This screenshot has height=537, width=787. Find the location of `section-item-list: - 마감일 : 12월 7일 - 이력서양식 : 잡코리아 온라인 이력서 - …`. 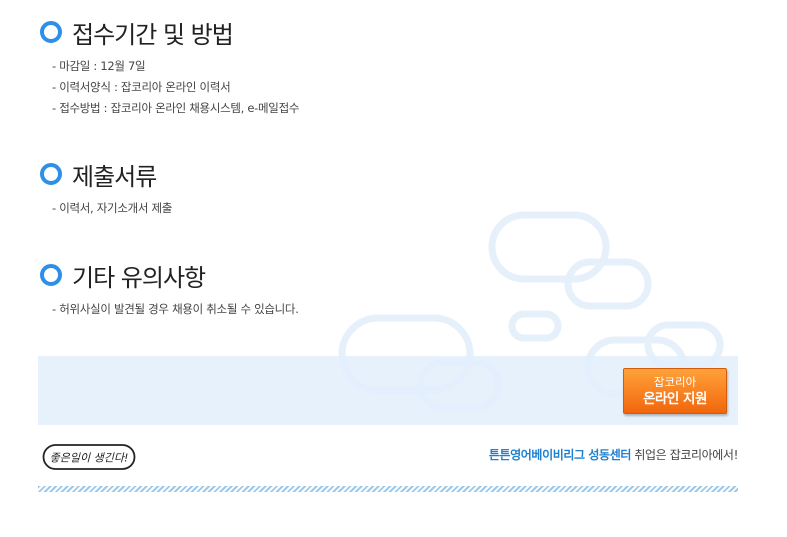

section-item-list: - 마감일 : 12월 7일 - 이력서양식 : 잡코리아 온라인 이력서 - … is located at coordinates (175, 87).